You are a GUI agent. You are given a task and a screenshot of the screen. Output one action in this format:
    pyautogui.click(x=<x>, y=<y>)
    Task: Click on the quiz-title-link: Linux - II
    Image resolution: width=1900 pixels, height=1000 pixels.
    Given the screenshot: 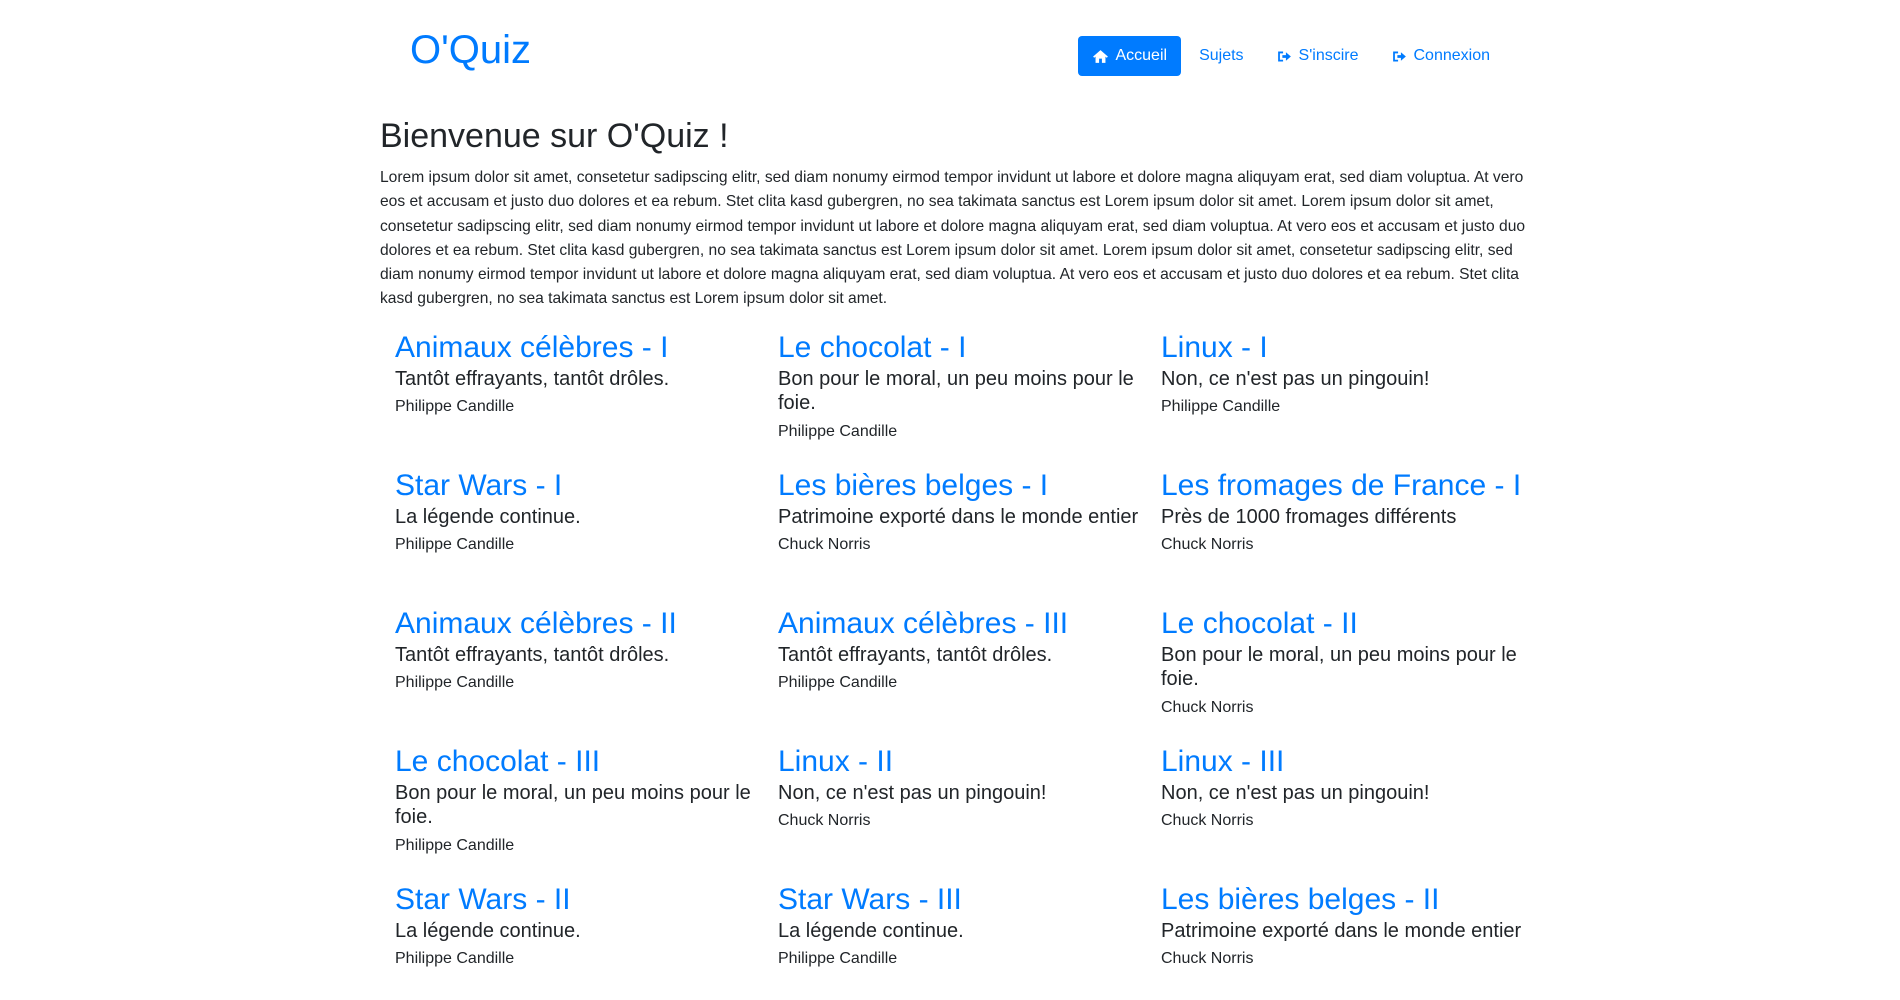 What is the action you would take?
    pyautogui.click(x=959, y=762)
    